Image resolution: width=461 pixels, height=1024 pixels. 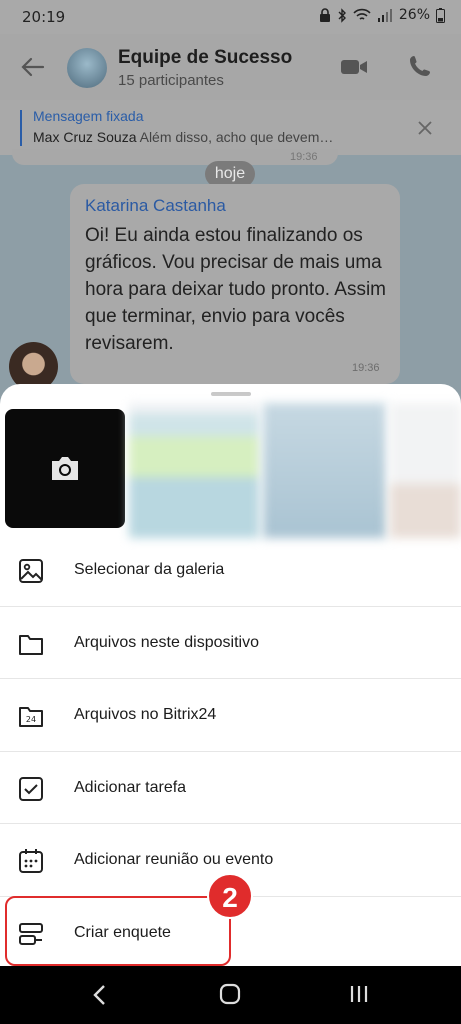 I want to click on pinned-label: Mensagem fixada, so click(x=88, y=116).